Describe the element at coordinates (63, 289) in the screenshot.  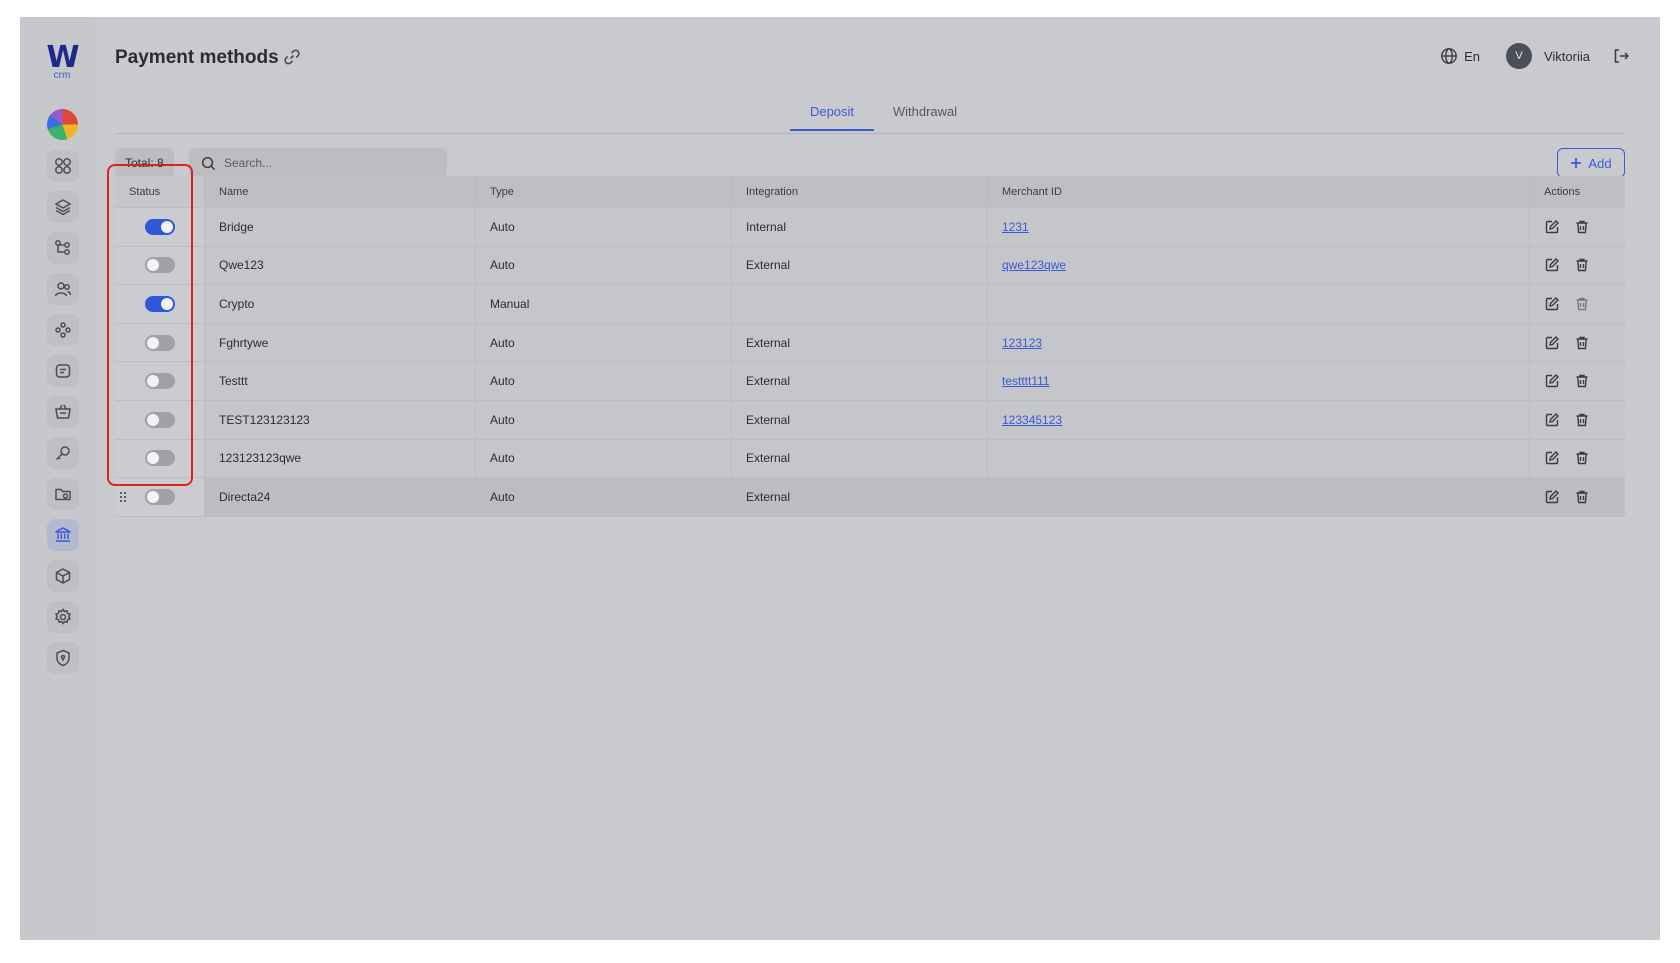
I see `users-icon` at that location.